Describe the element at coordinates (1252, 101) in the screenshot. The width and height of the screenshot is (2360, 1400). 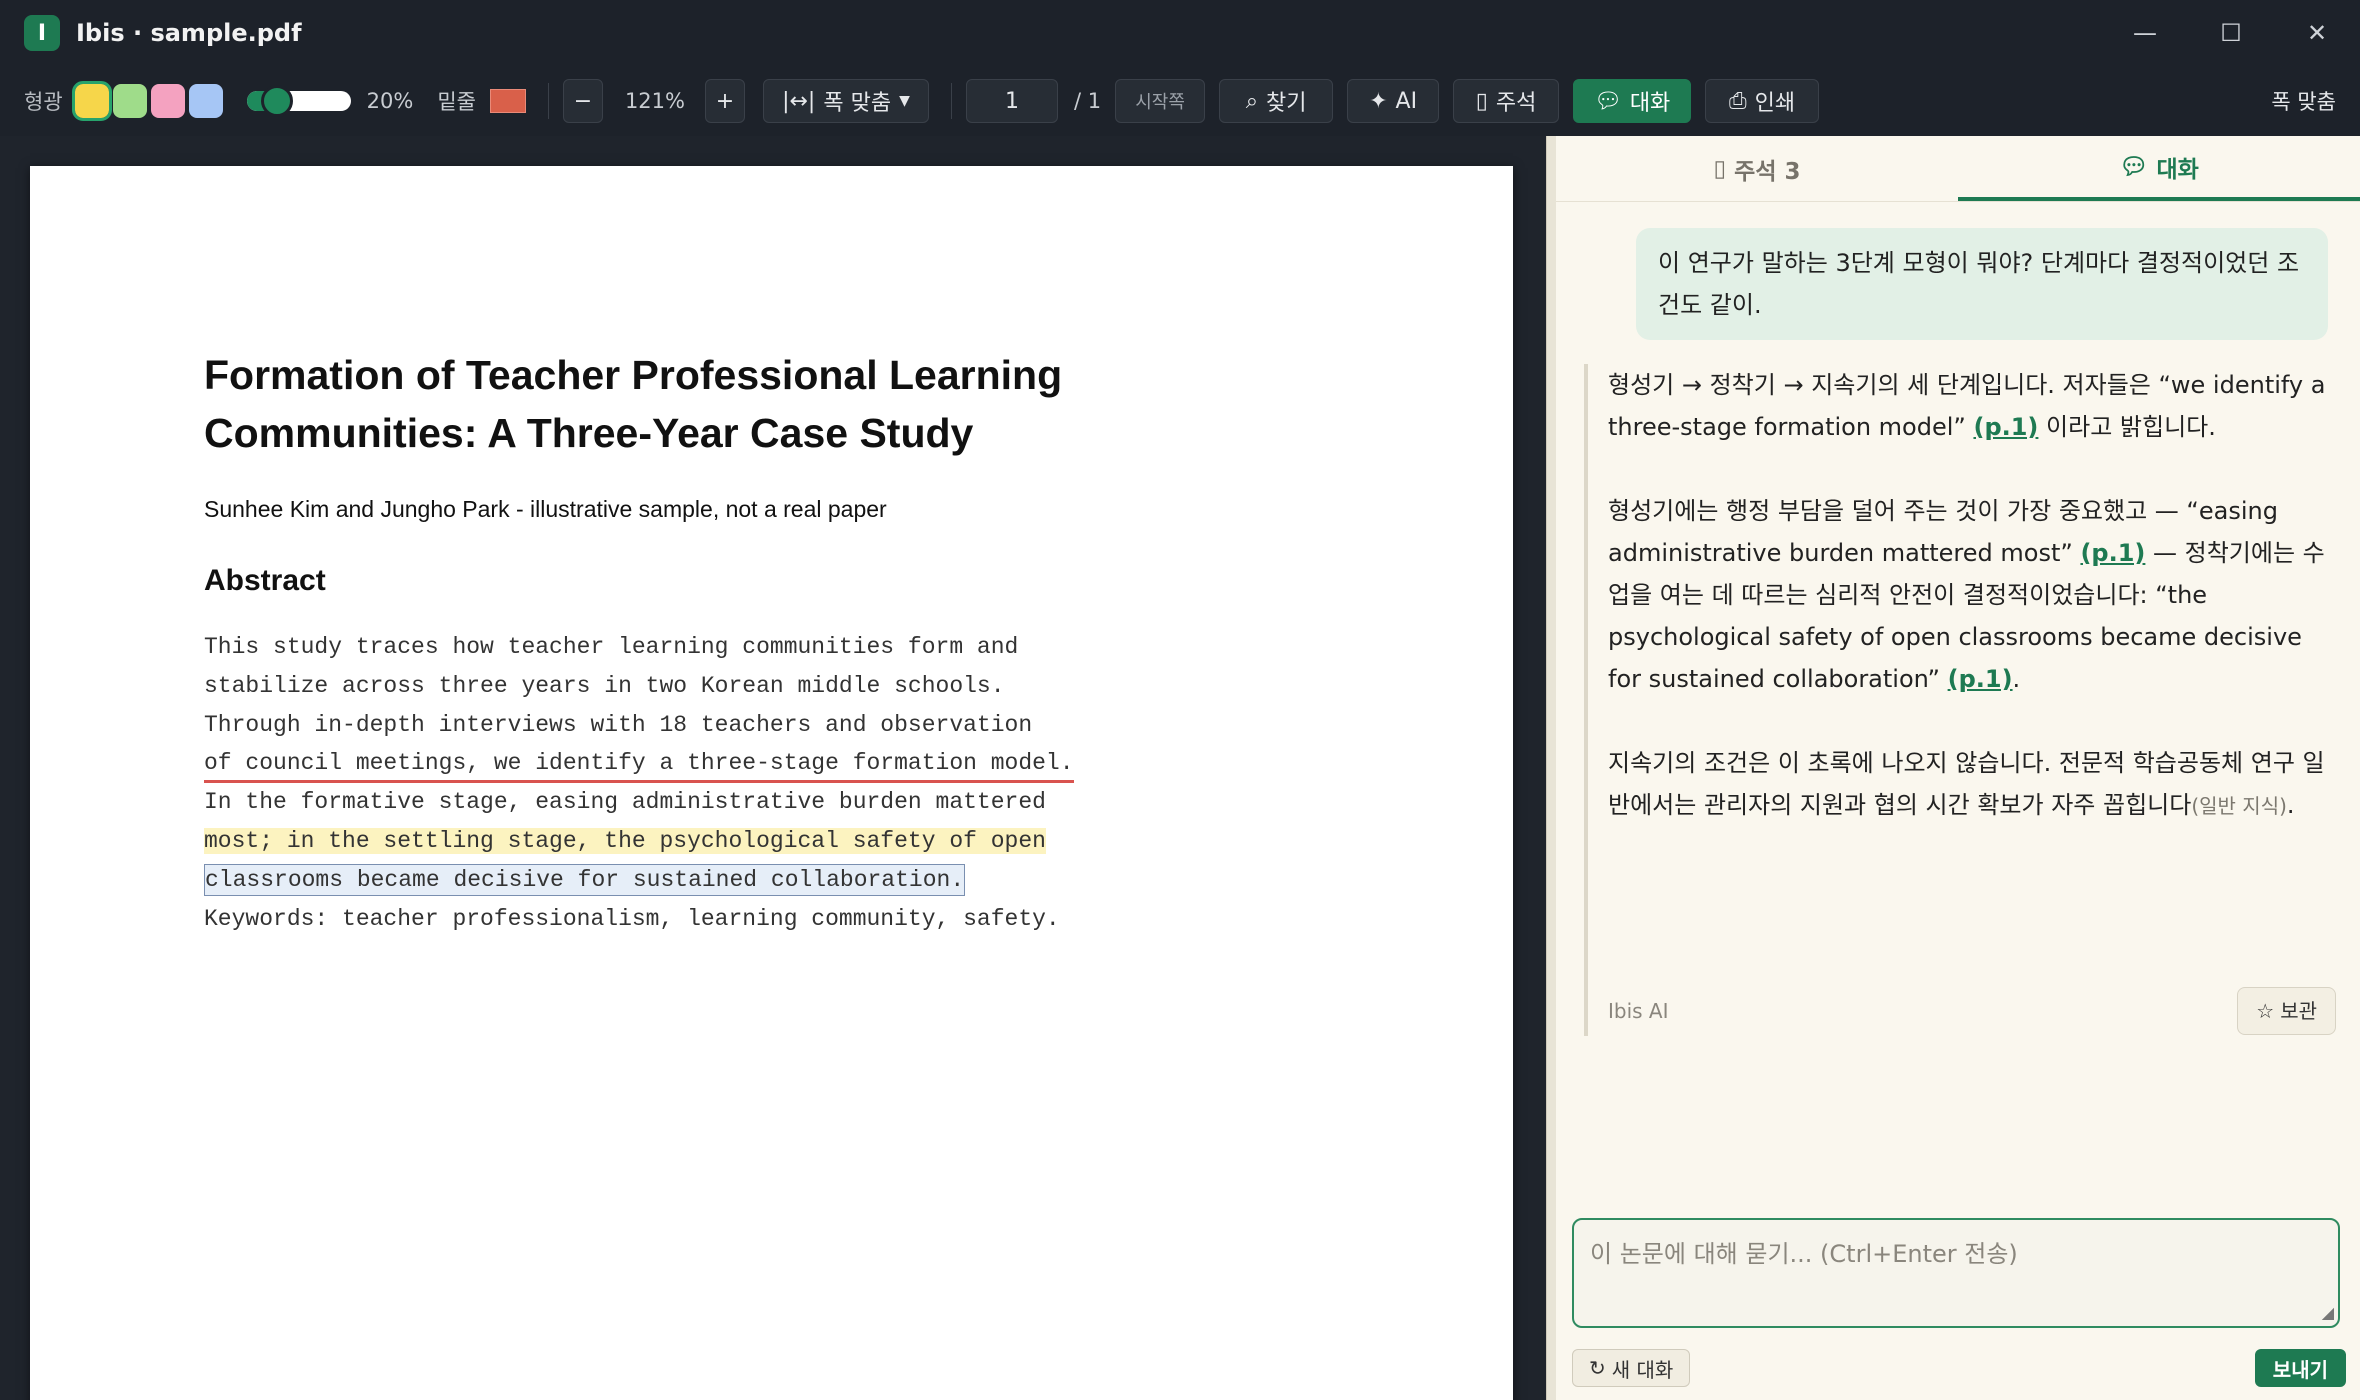
I see `search-icon: ⌕` at that location.